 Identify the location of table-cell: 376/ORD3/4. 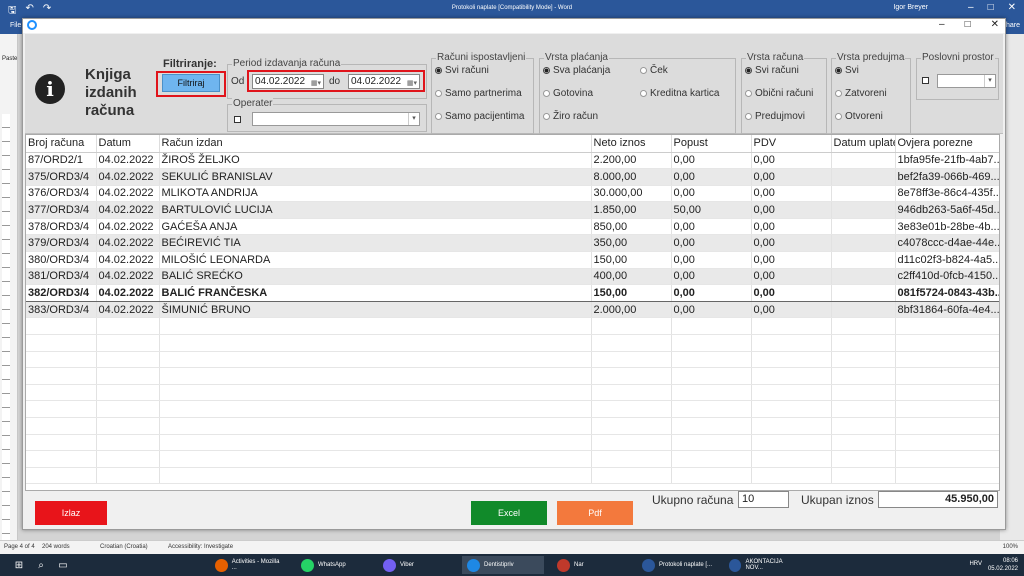
(61, 194).